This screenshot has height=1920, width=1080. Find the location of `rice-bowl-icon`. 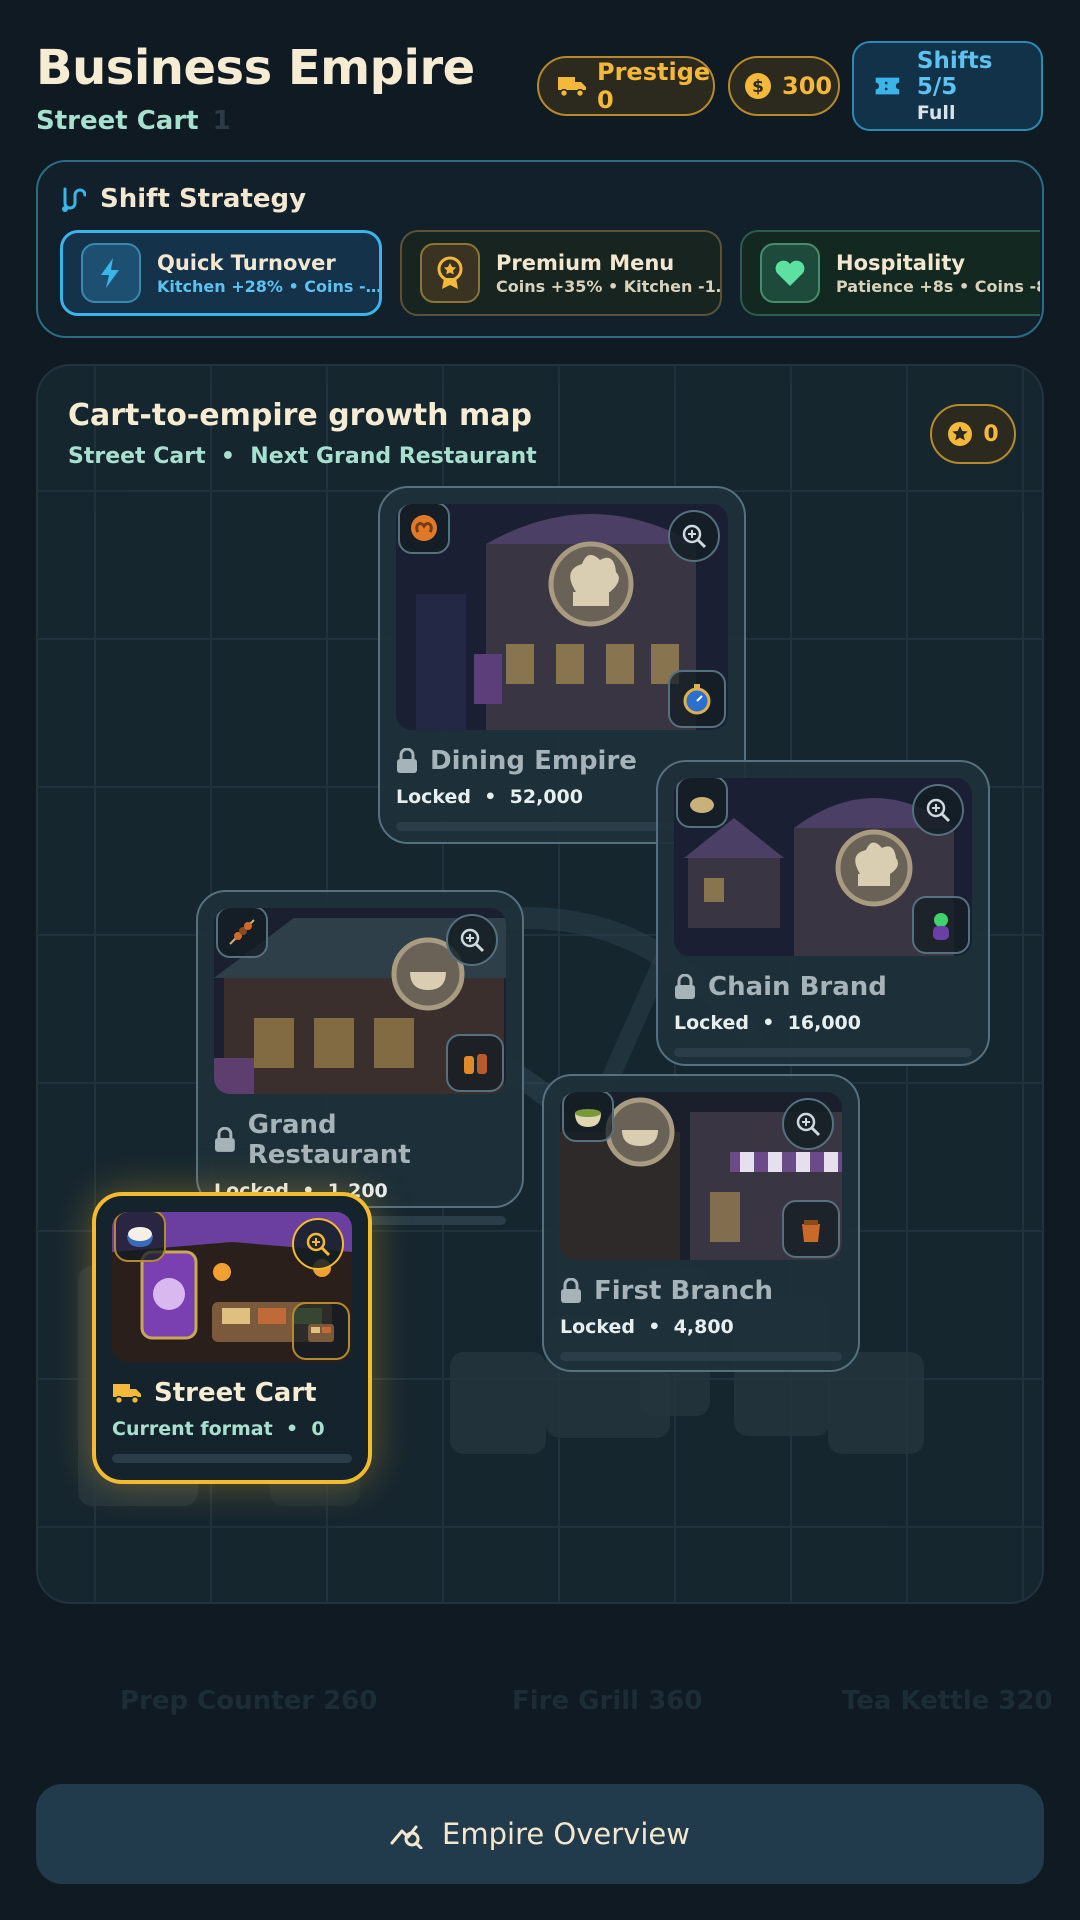

rice-bowl-icon is located at coordinates (140, 1237).